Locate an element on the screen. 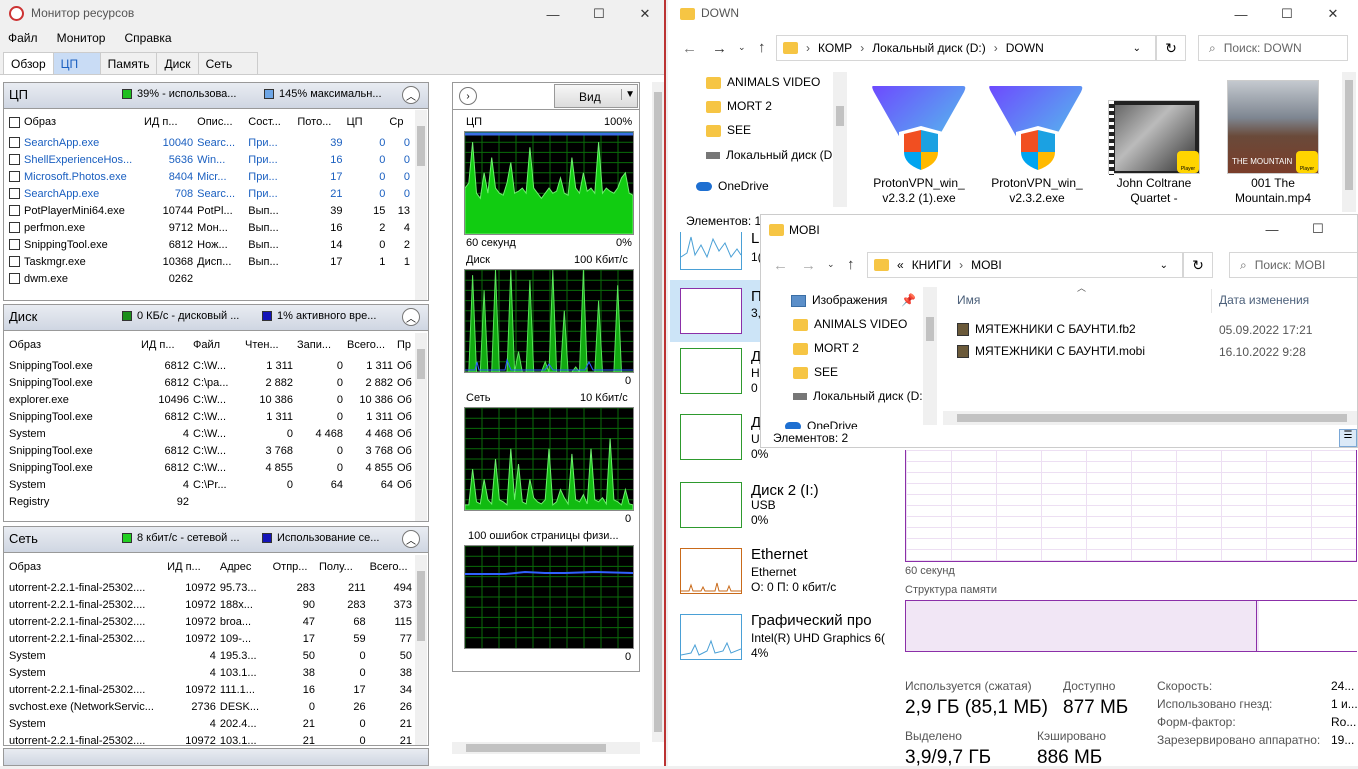 The height and width of the screenshot is (769, 1358). table-row: SnippingTool.exe 6812 C:\W... 4 855 0 4 855 Об is located at coordinates (211, 467).